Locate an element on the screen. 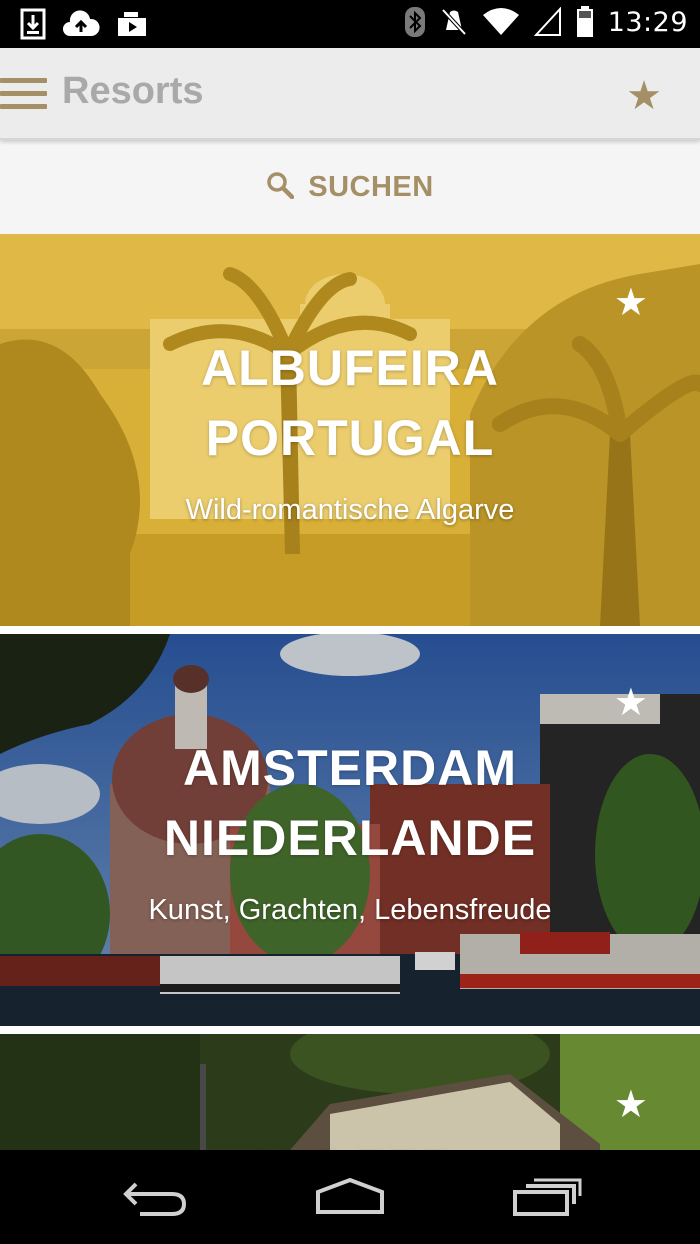 Image resolution: width=700 pixels, height=1244 pixels. back-icon is located at coordinates (155, 1199).